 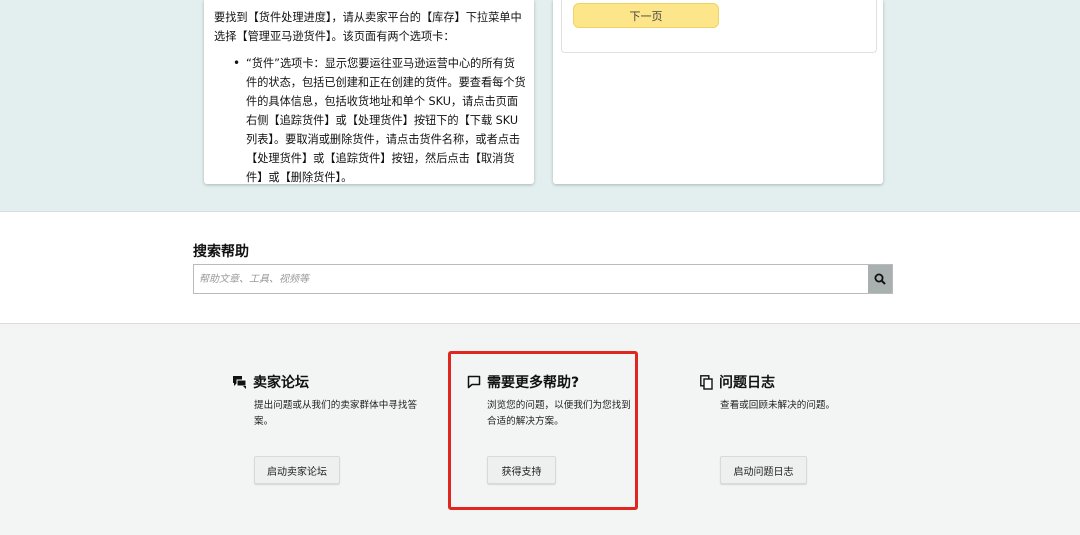 What do you see at coordinates (706, 382) in the screenshot?
I see `copy-documents-icon` at bounding box center [706, 382].